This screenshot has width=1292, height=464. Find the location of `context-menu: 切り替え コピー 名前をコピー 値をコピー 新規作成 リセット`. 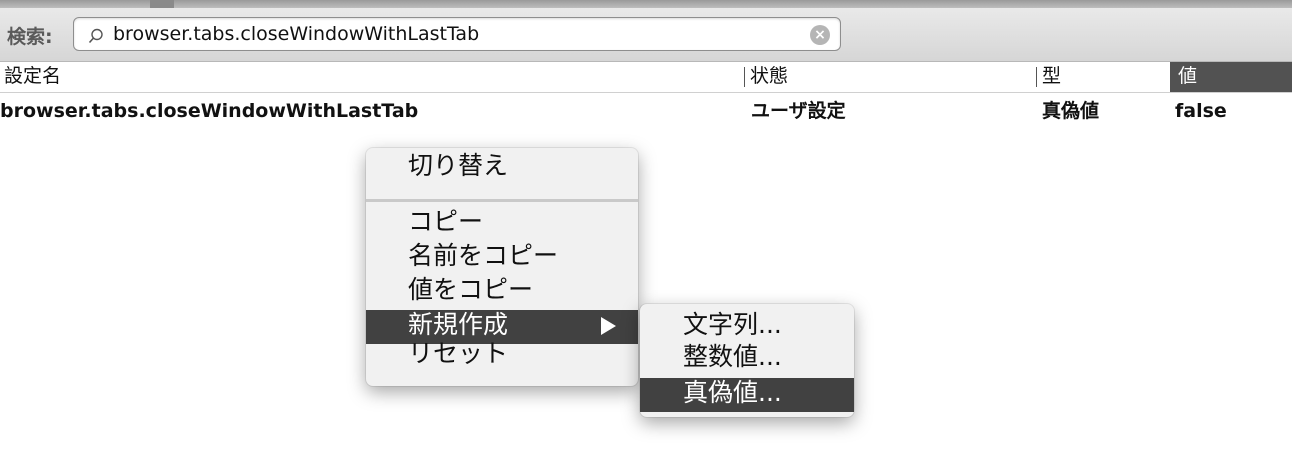

context-menu: 切り替え コピー 名前をコピー 値をコピー 新規作成 リセット is located at coordinates (502, 267).